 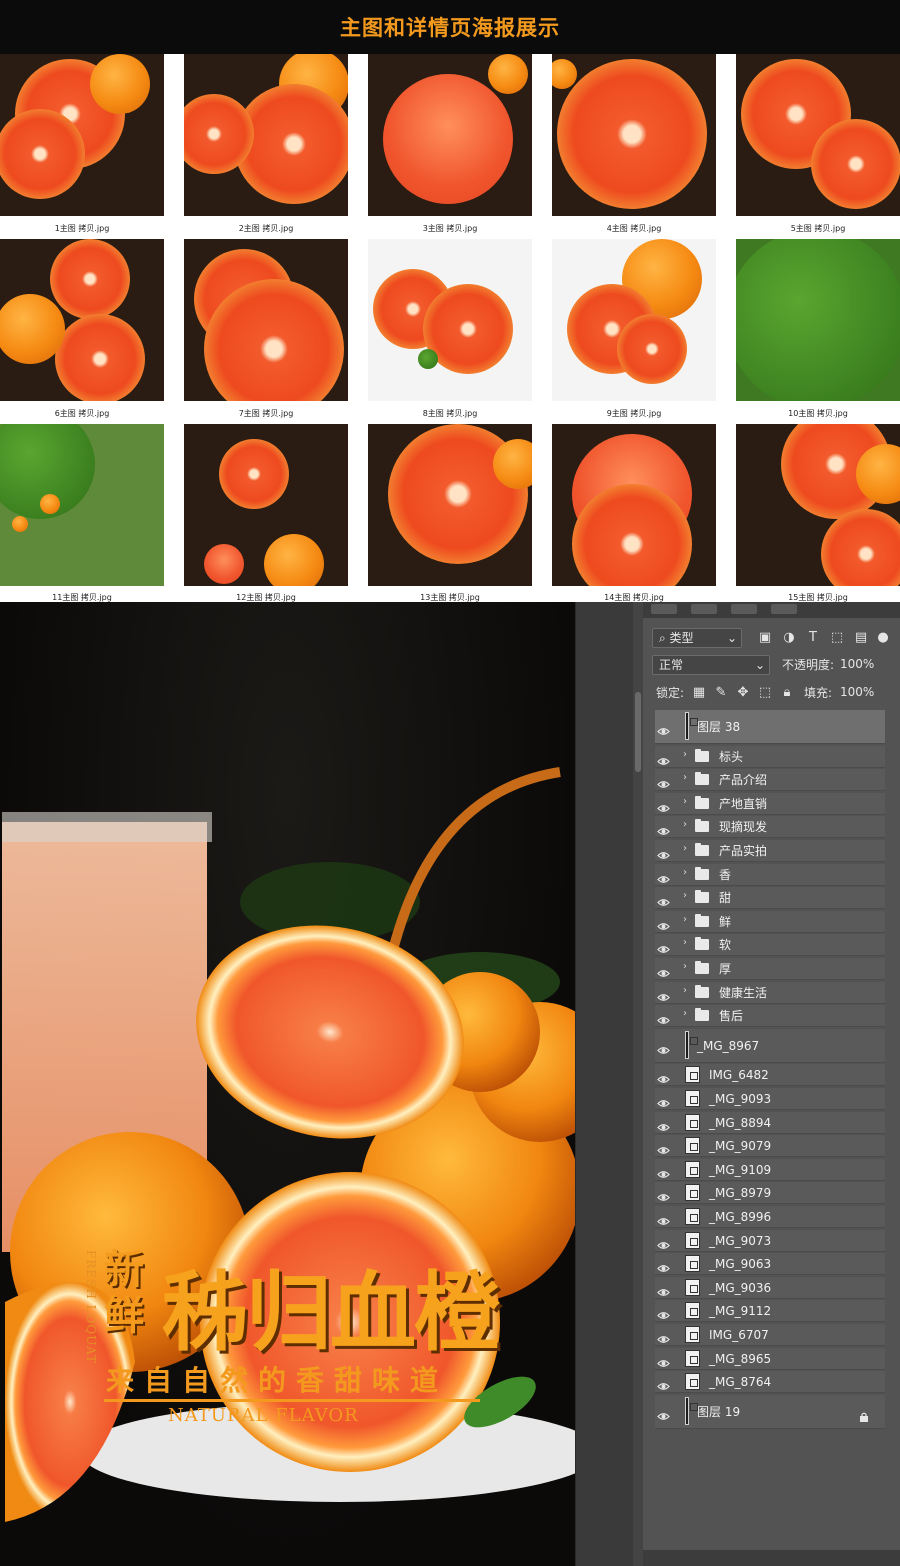 I want to click on layer-row: _MG_8967, so click(x=770, y=1045).